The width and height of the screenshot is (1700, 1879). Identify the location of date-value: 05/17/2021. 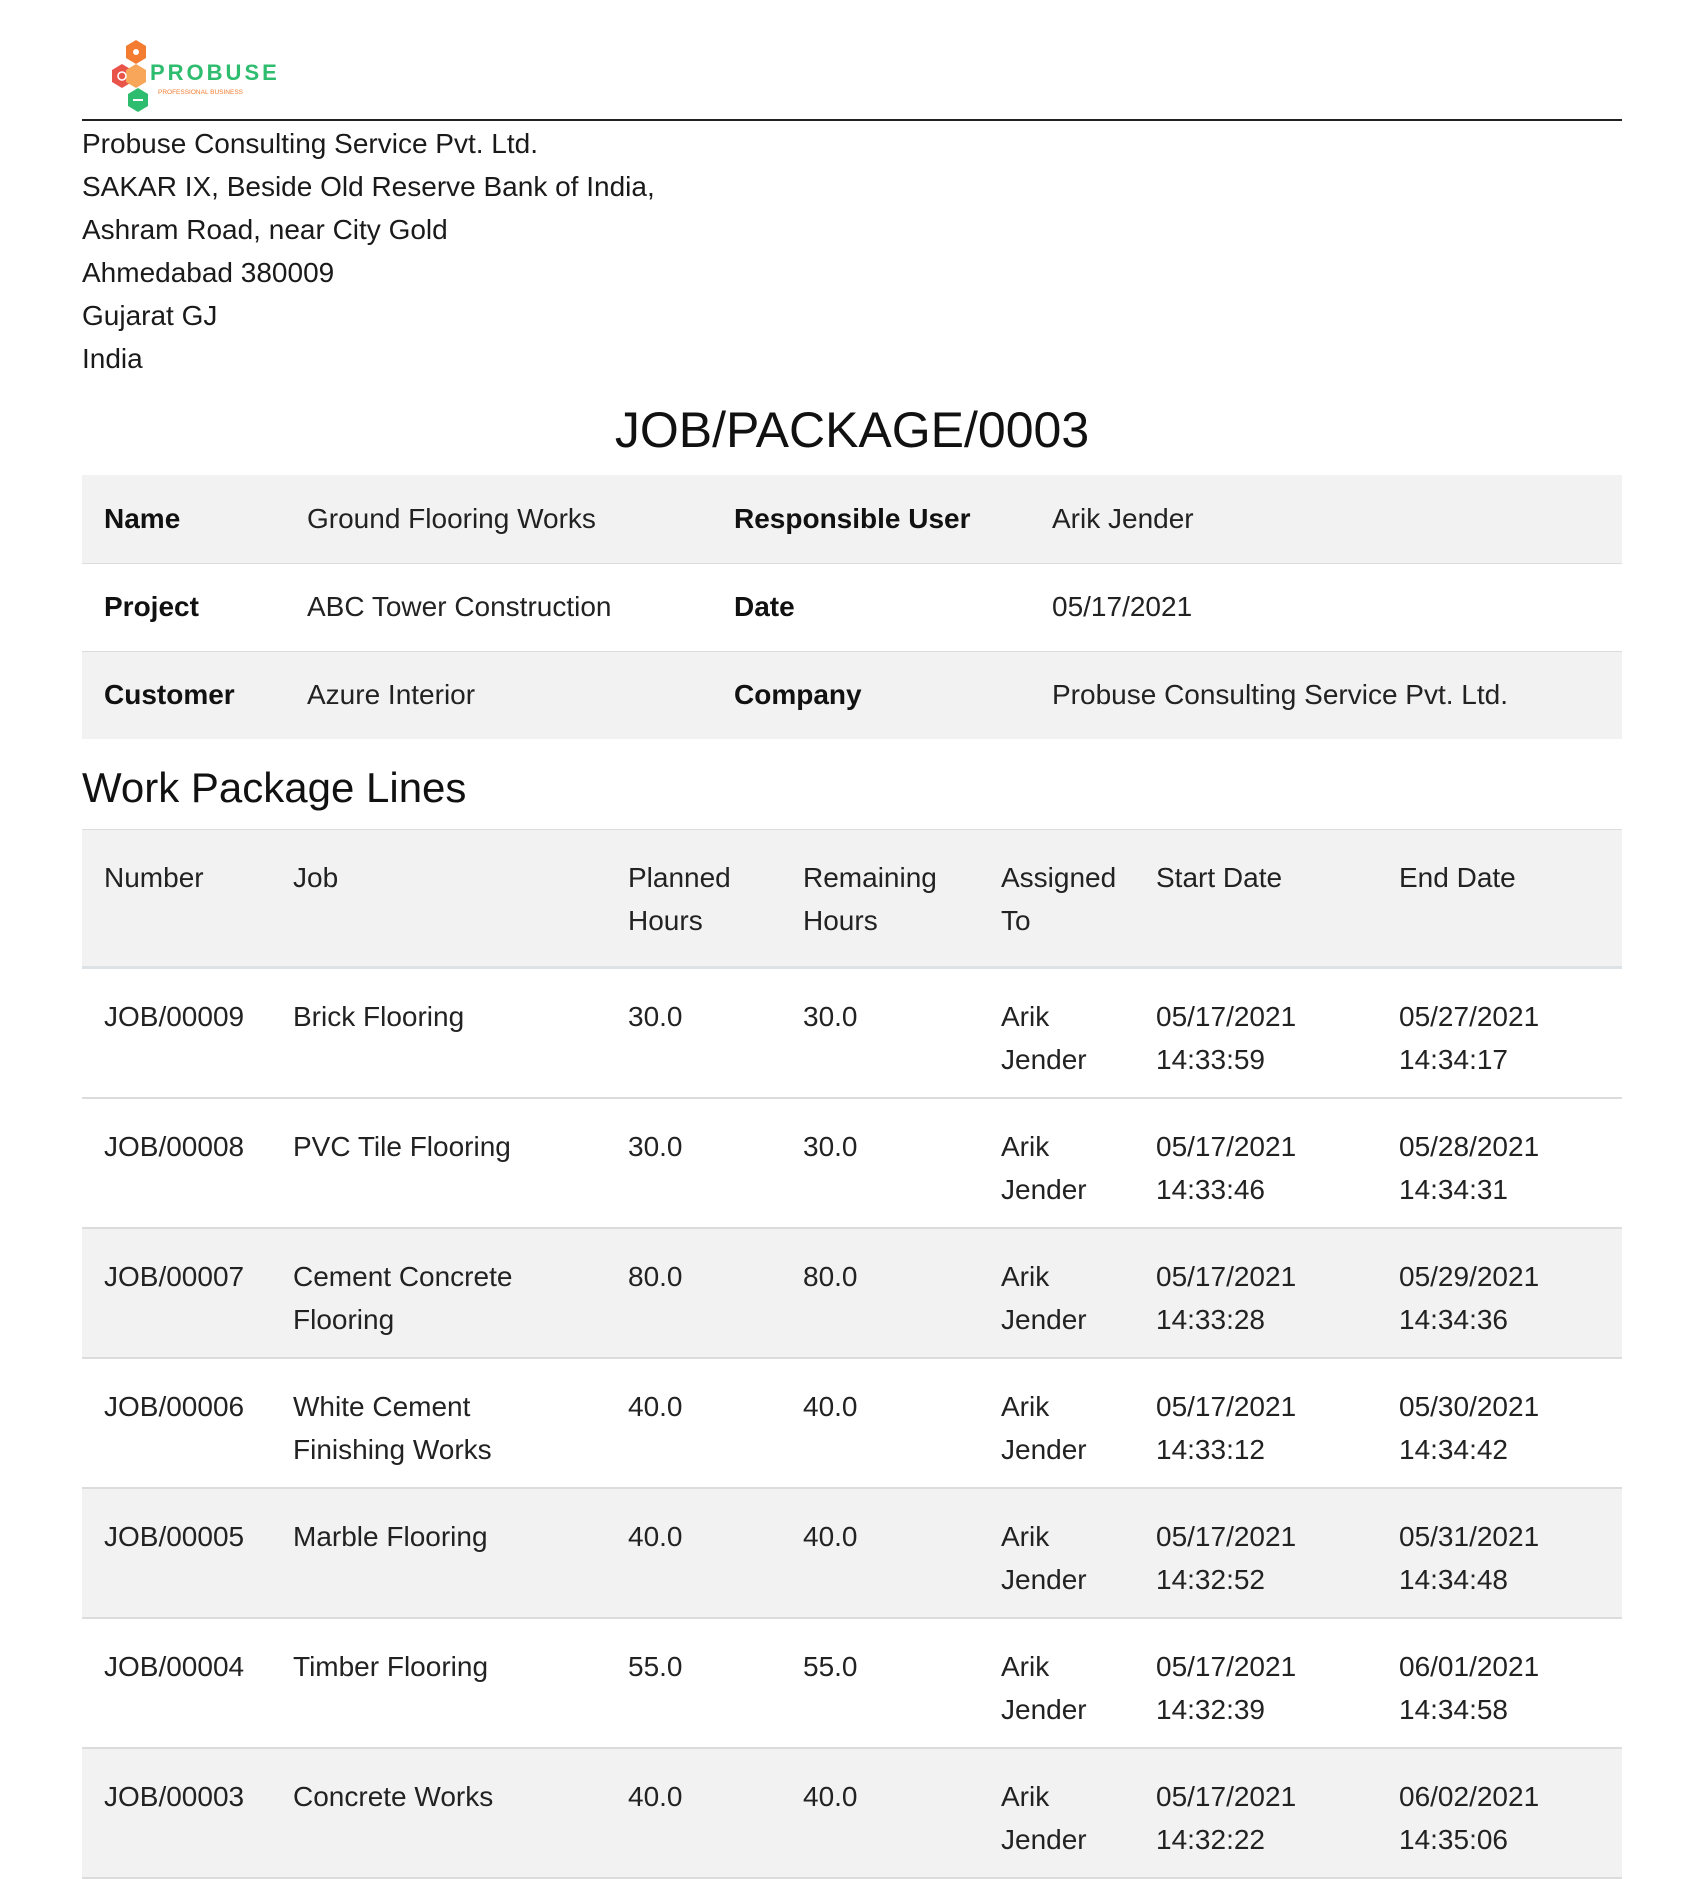
(1326, 606).